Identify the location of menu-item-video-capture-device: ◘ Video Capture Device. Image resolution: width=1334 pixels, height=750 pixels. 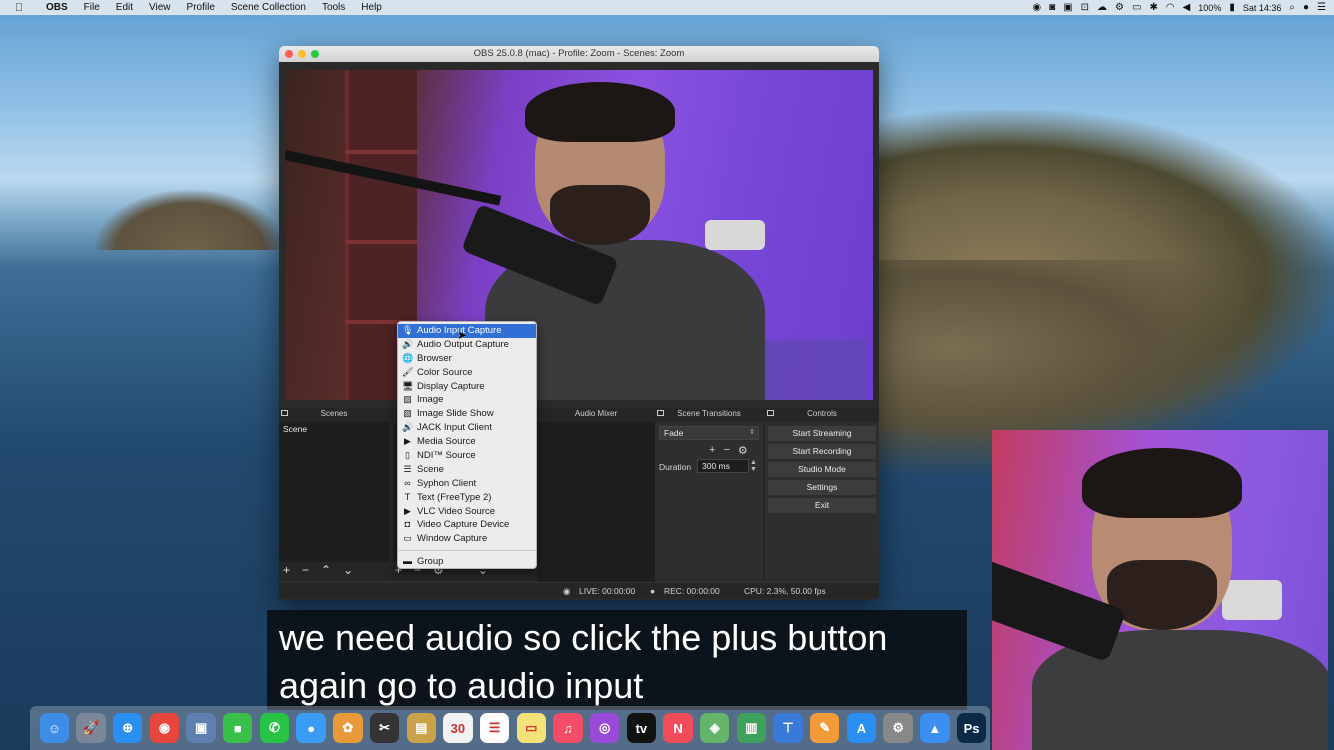
(467, 525).